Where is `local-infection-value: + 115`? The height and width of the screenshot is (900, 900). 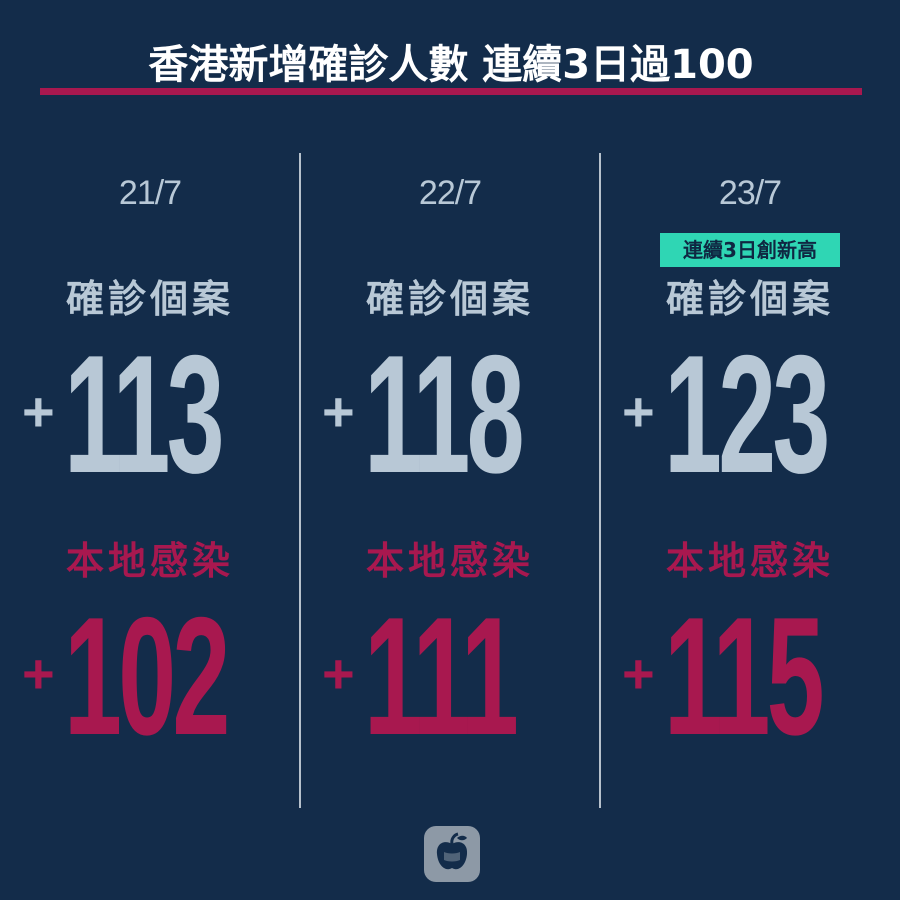 local-infection-value: + 115 is located at coordinates (757, 676).